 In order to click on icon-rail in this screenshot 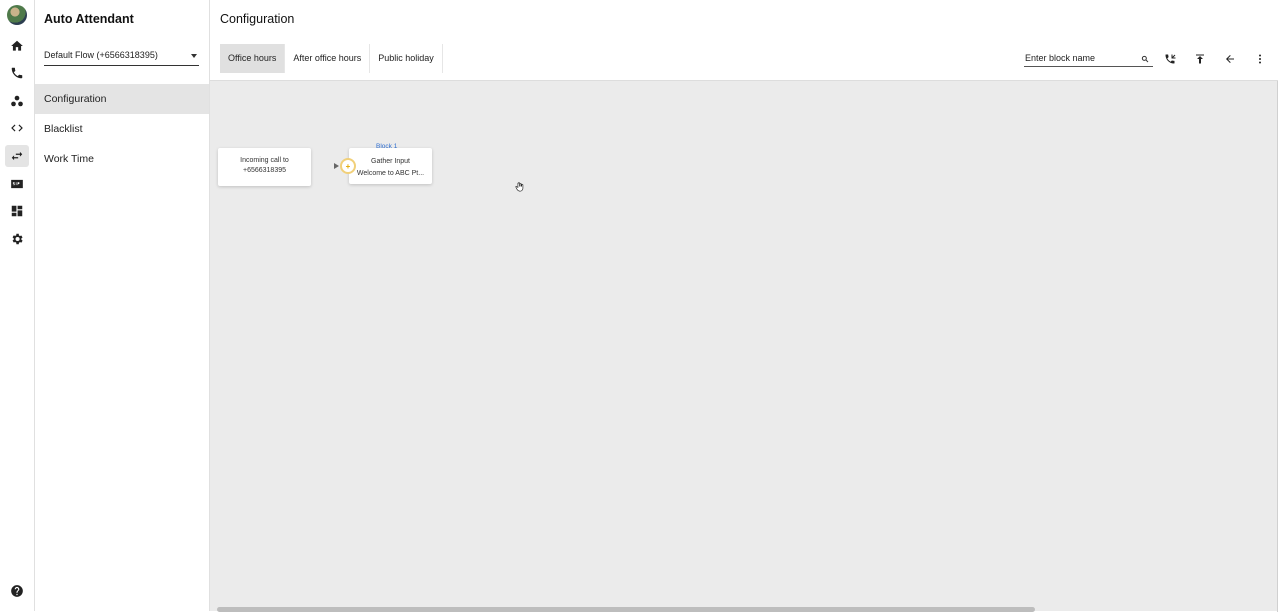, I will do `click(17, 305)`.